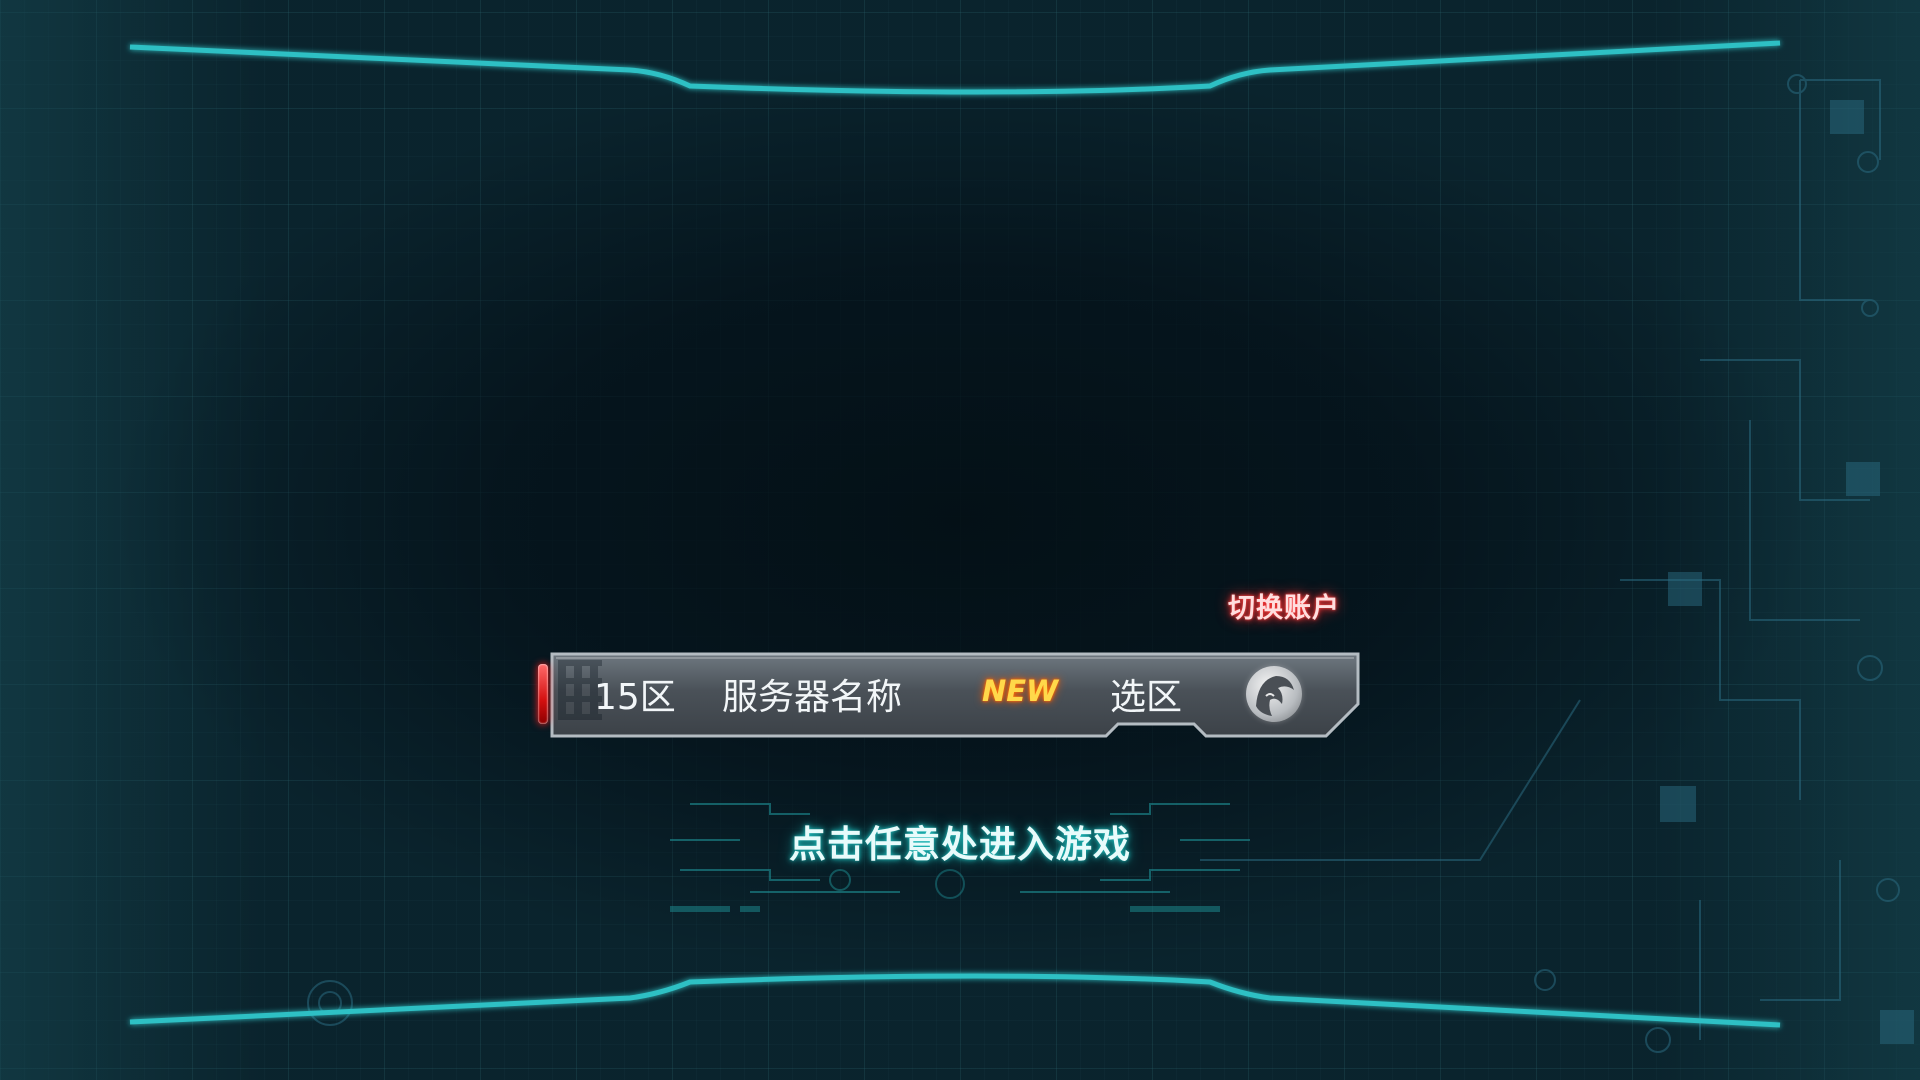 The image size is (1920, 1080). What do you see at coordinates (1274, 694) in the screenshot?
I see `character-avatar-icon` at bounding box center [1274, 694].